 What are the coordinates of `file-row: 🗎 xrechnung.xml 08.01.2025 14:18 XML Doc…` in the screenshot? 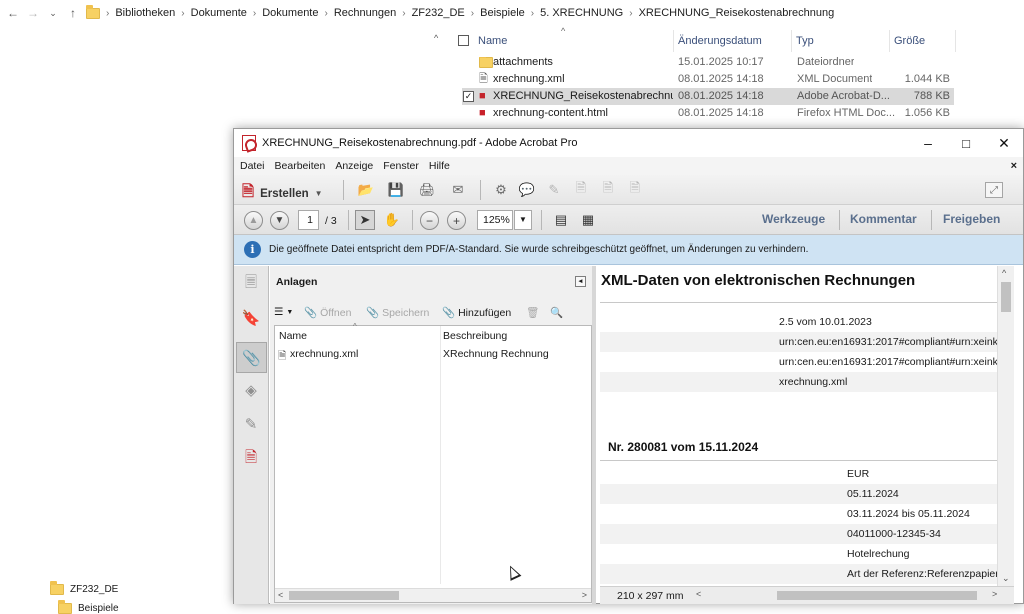 It's located at (708, 79).